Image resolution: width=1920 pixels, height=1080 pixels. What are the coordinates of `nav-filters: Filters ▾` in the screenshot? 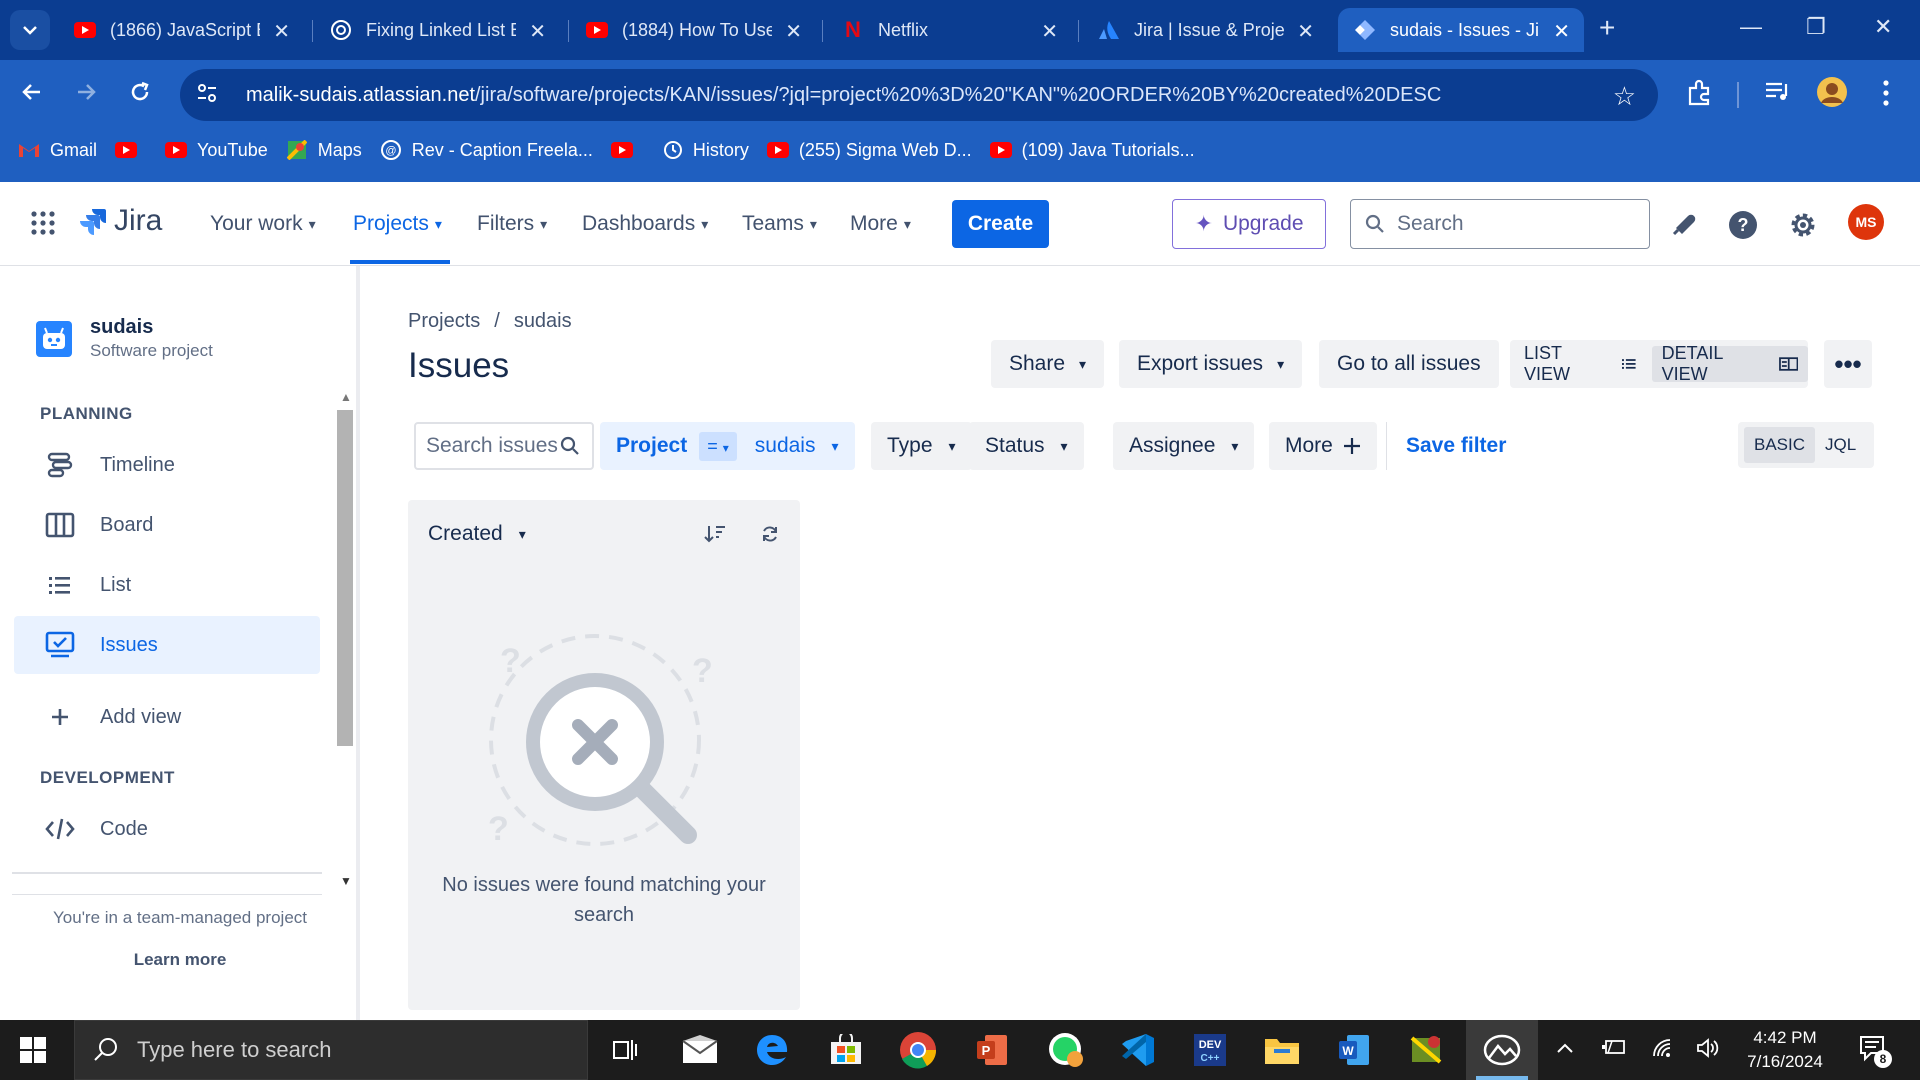 It's located at (512, 224).